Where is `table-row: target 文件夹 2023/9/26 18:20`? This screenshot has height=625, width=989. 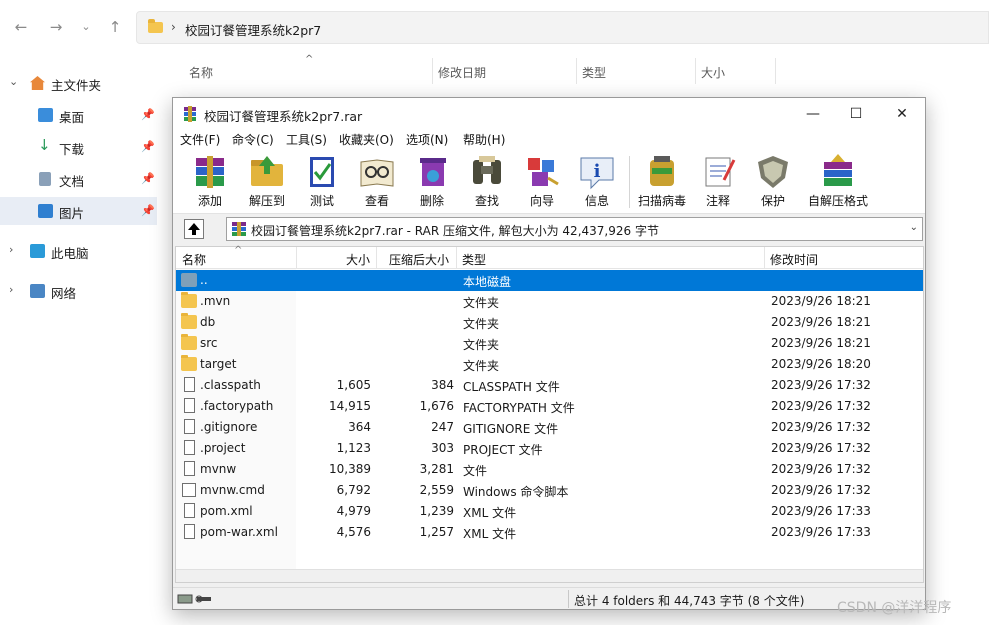
table-row: target 文件夹 2023/9/26 18:20 is located at coordinates (549, 364).